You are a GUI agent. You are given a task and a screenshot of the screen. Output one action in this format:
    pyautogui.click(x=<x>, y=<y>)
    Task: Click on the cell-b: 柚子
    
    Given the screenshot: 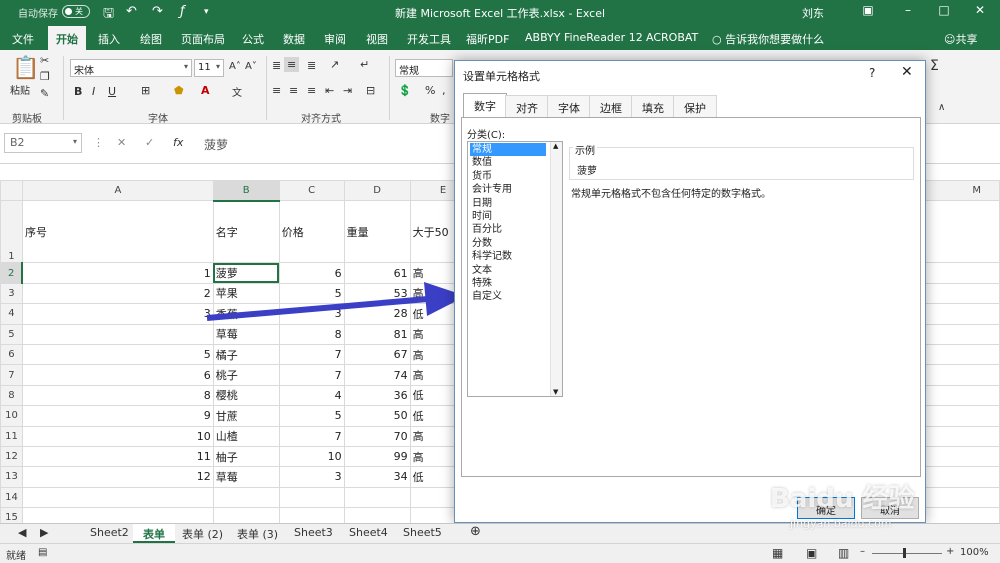 What is the action you would take?
    pyautogui.click(x=246, y=456)
    